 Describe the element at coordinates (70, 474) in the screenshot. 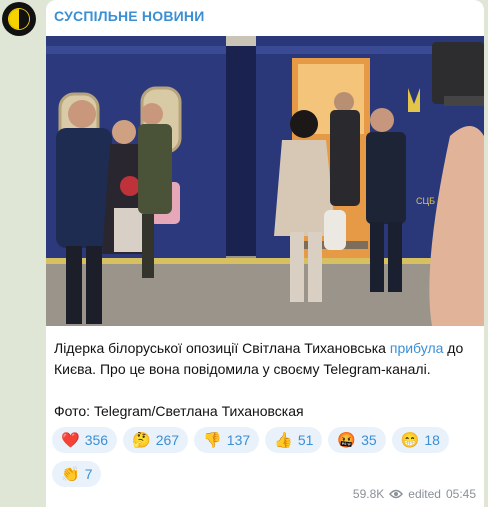

I see `clapping-hands-icon: 👏` at that location.